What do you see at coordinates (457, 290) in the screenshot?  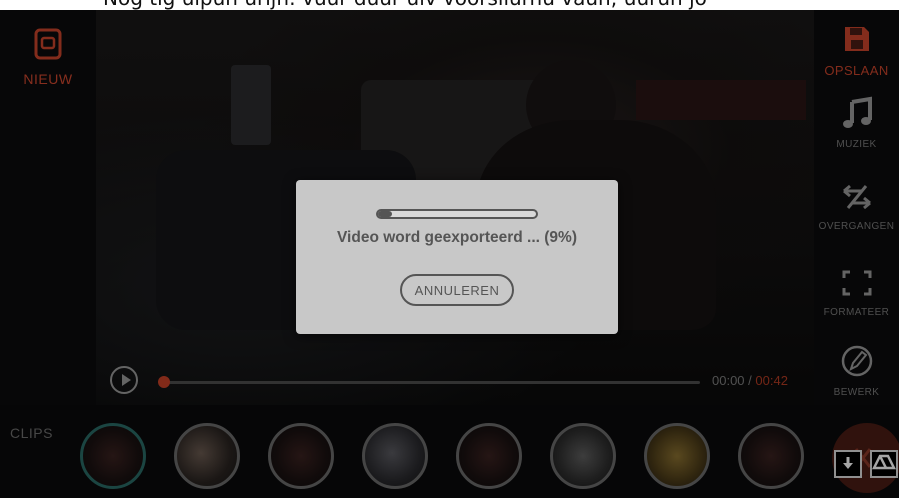 I see `cancel-button: ANNULEREN` at bounding box center [457, 290].